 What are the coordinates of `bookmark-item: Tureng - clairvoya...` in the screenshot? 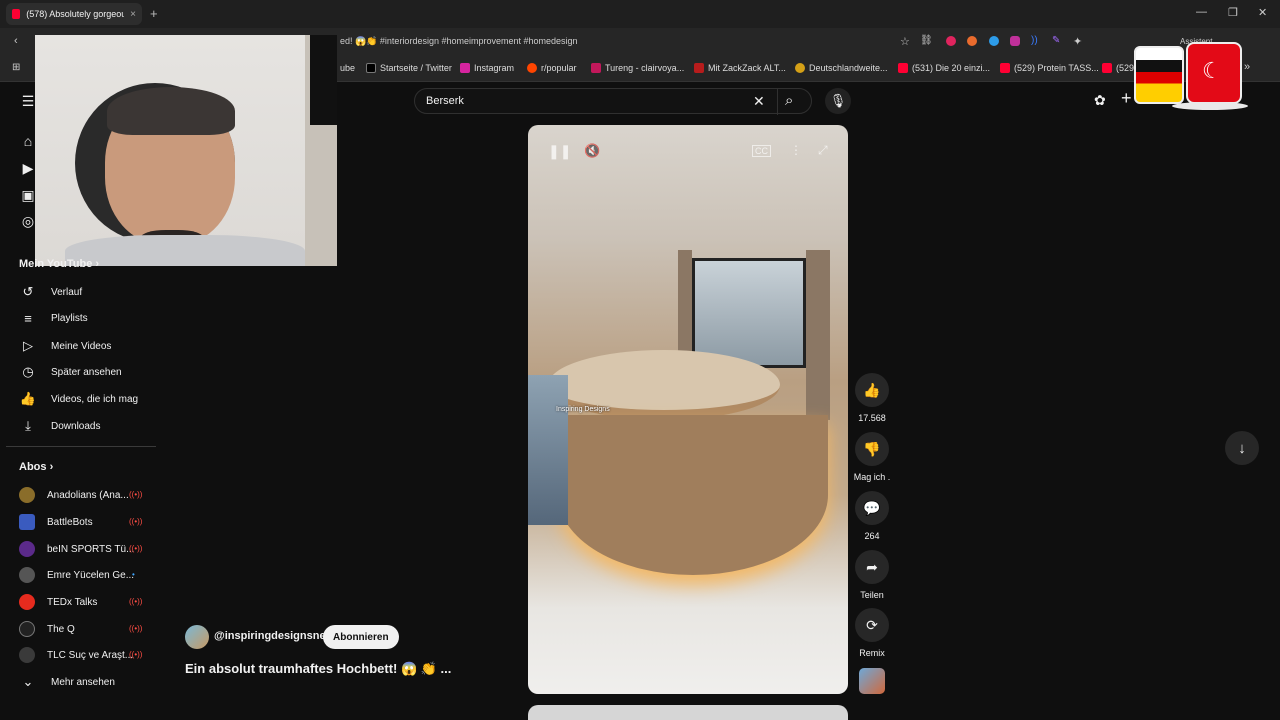 It's located at (637, 68).